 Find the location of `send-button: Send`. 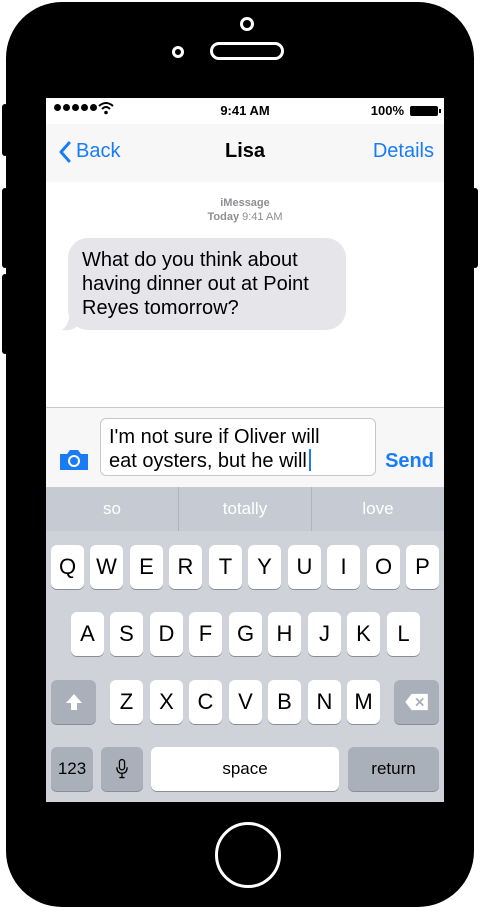

send-button: Send is located at coordinates (409, 461).